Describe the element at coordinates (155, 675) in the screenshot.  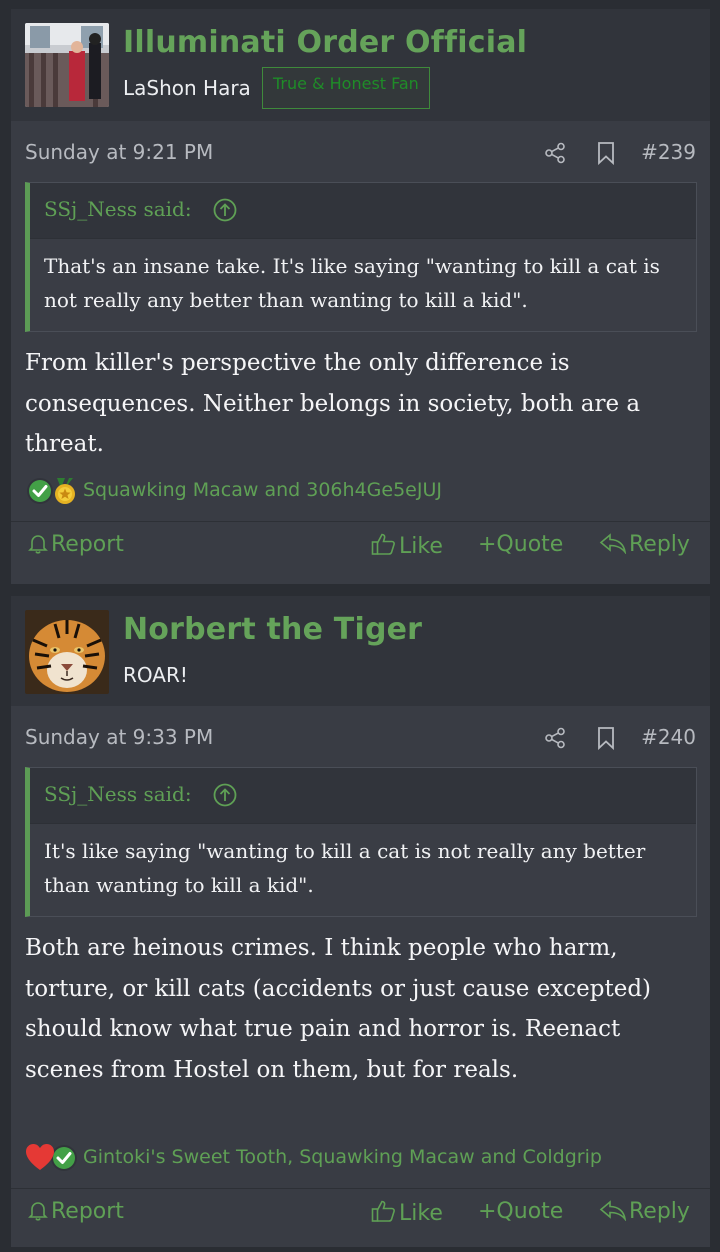
I see `user-title: ROAR!` at that location.